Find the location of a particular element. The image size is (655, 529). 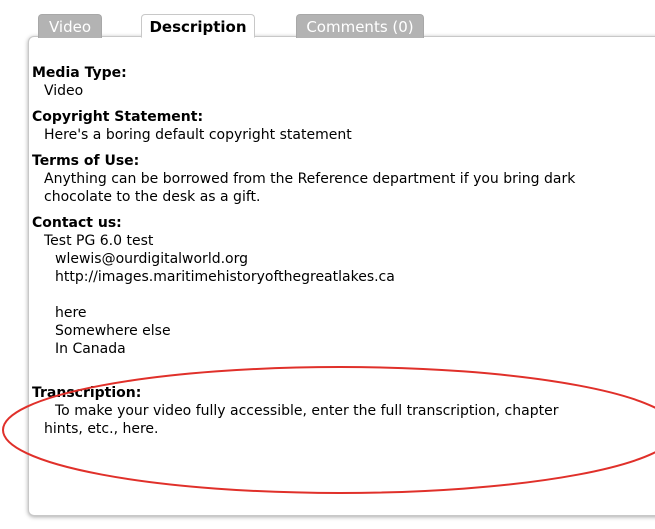

contact-address-line-3: In Canada is located at coordinates (90, 349).